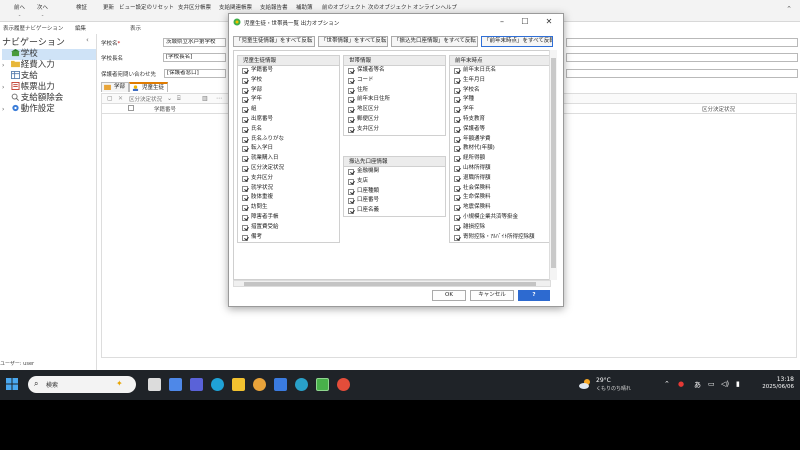 The height and width of the screenshot is (450, 800). Describe the element at coordinates (288, 149) in the screenshot. I see `checkbox-transfer-date: 転入学日` at that location.